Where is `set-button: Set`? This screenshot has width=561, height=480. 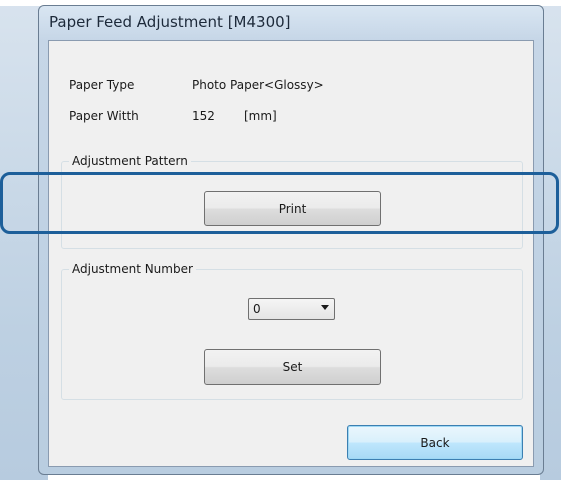
set-button: Set is located at coordinates (292, 367).